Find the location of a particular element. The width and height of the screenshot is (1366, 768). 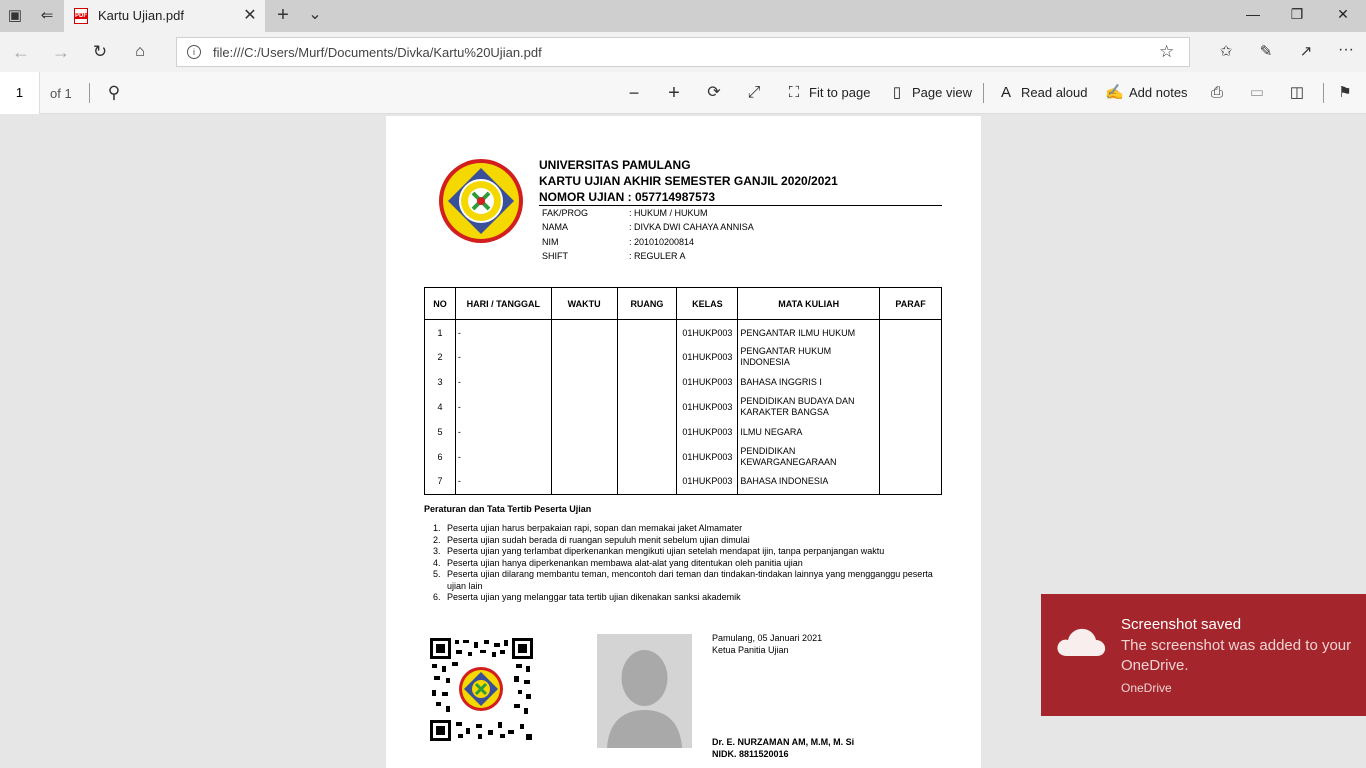

page-view-icon: ▯ is located at coordinates (897, 92).